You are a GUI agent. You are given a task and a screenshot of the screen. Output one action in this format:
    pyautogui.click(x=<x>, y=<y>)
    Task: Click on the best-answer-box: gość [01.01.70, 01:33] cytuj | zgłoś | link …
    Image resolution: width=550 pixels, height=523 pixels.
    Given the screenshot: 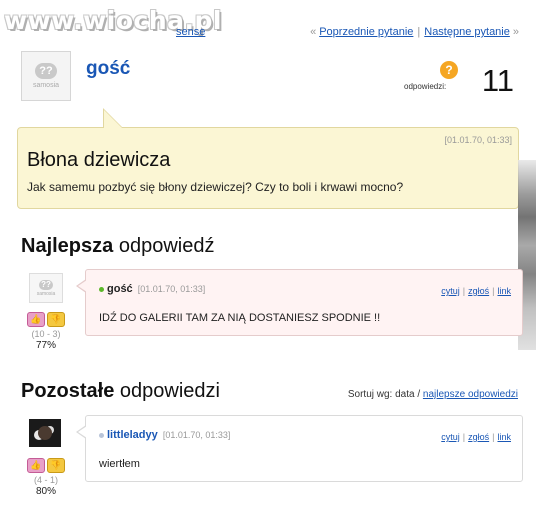 What is the action you would take?
    pyautogui.click(x=299, y=302)
    